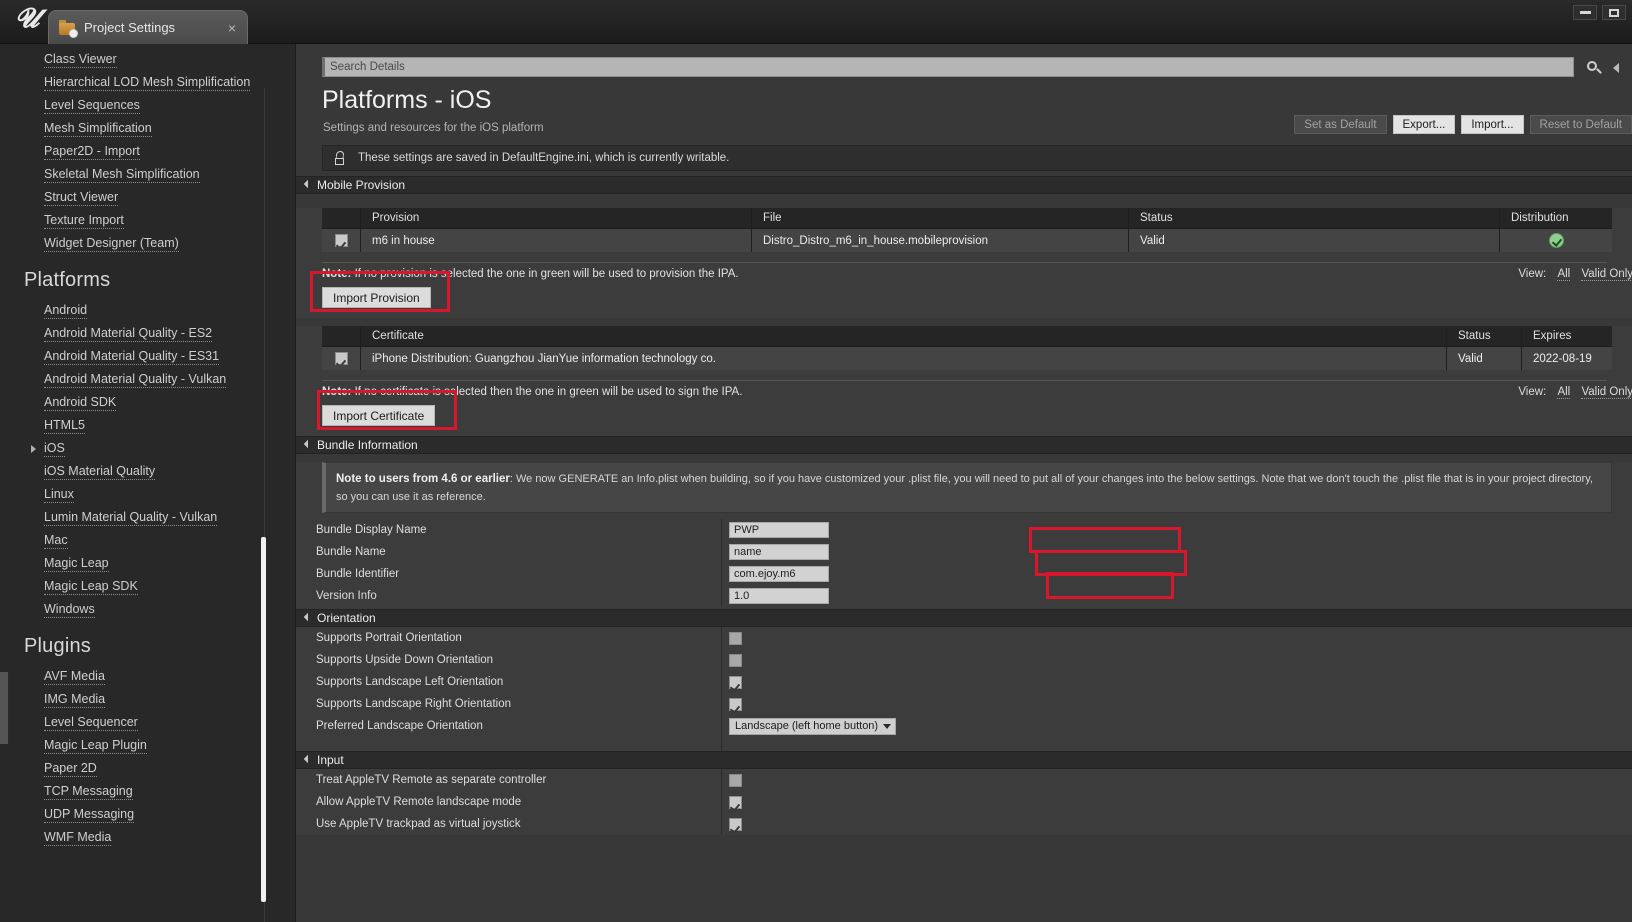 The height and width of the screenshot is (922, 1632). Describe the element at coordinates (4, 708) in the screenshot. I see `collapsed-panel-edge` at that location.